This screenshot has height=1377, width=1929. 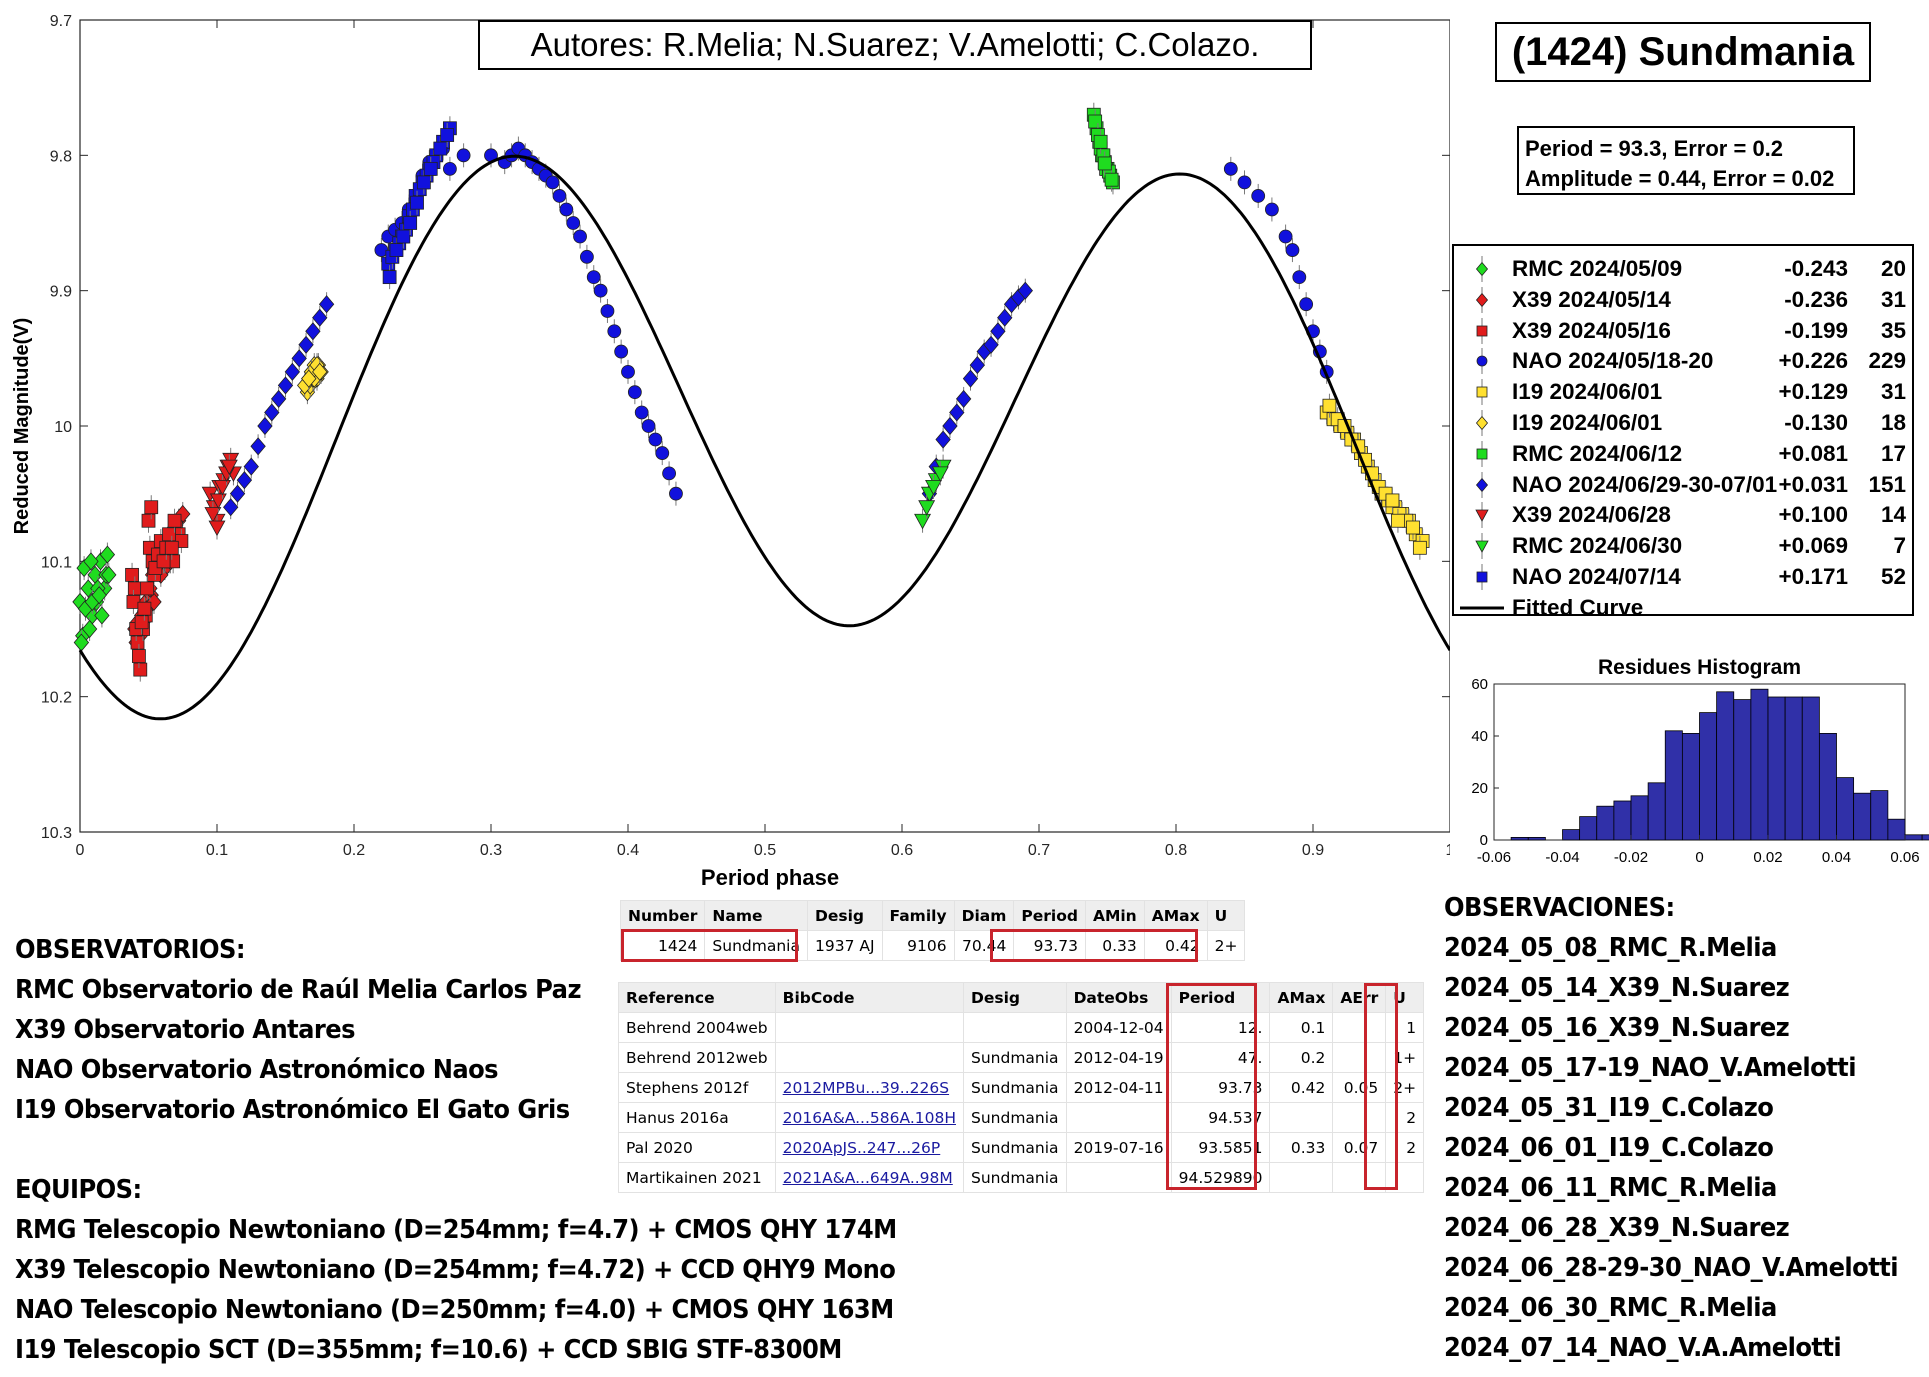 I want to click on observatory-item: X39 Observatorio Antares, so click(x=185, y=1030).